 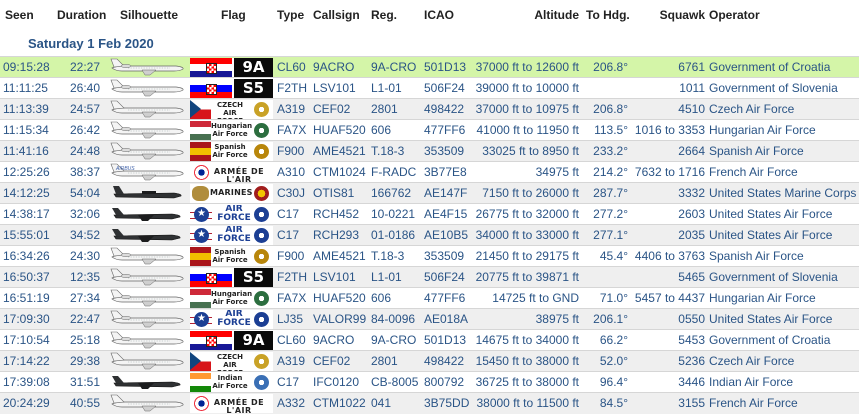 What do you see at coordinates (394, 382) in the screenshot?
I see `registration: CB-8005` at bounding box center [394, 382].